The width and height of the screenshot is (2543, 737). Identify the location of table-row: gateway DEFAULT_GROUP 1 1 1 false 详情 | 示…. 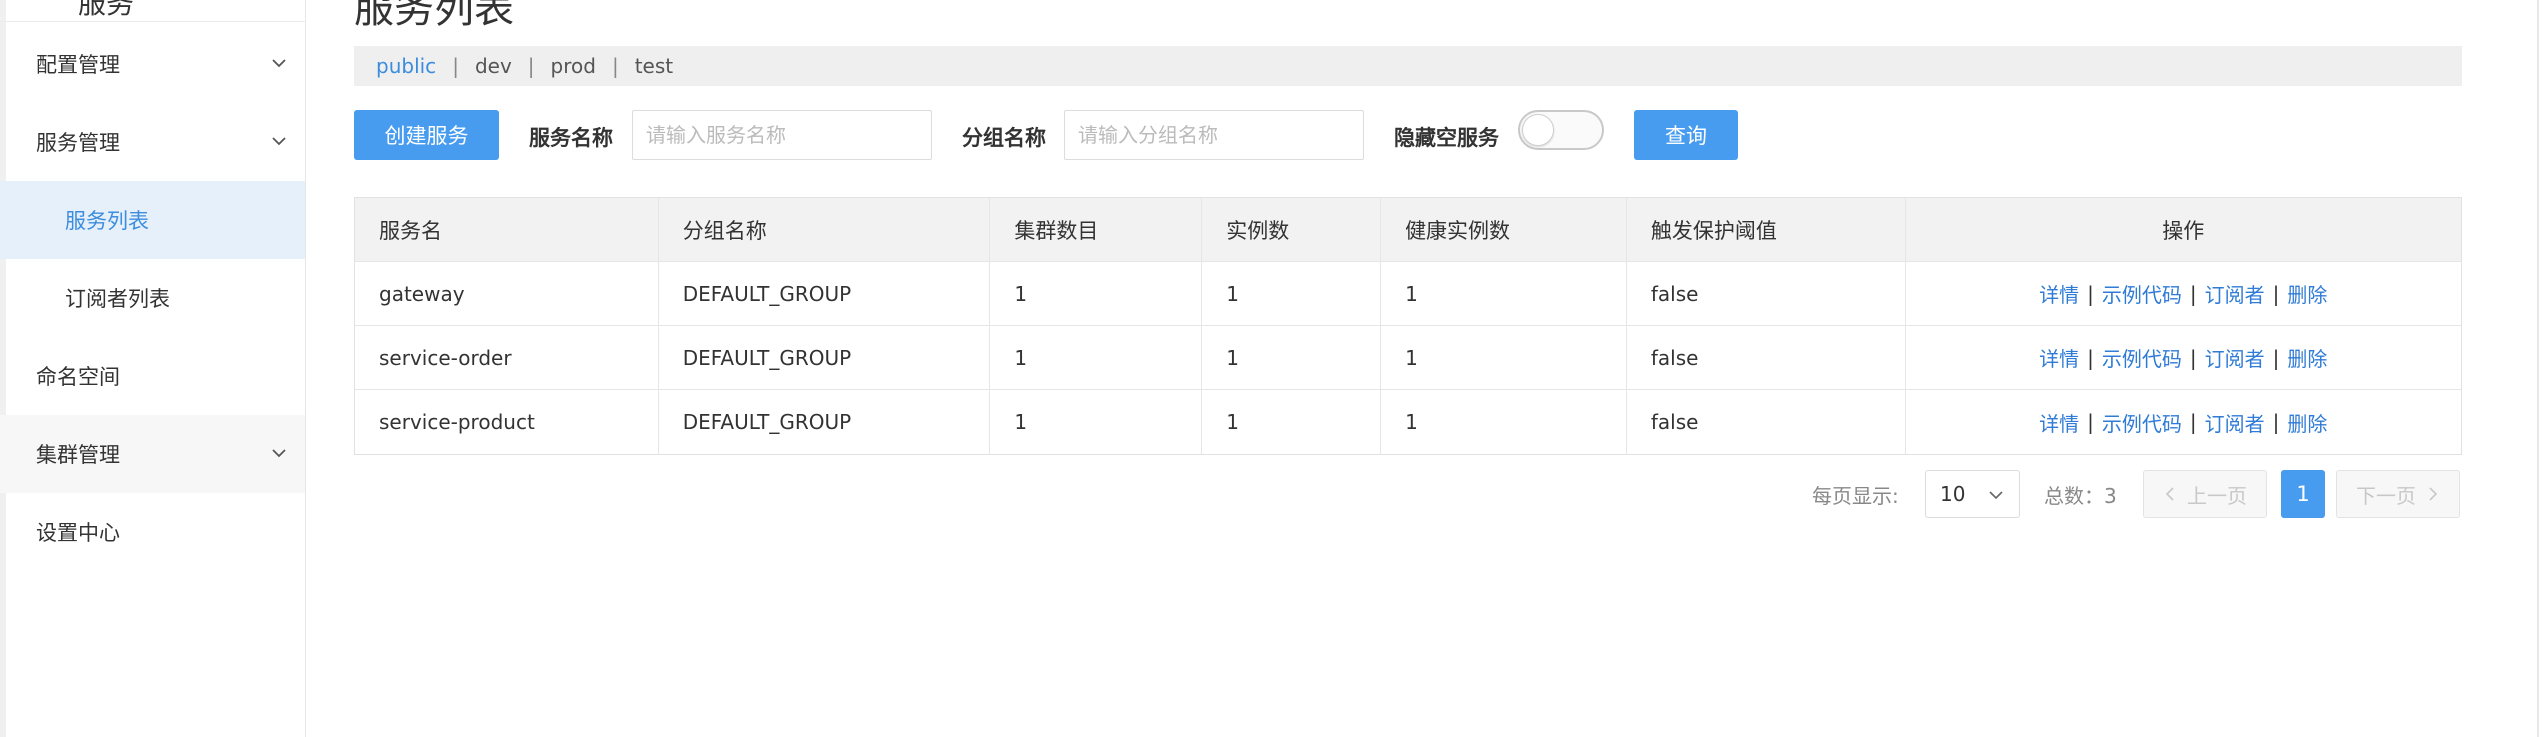
(1408, 294).